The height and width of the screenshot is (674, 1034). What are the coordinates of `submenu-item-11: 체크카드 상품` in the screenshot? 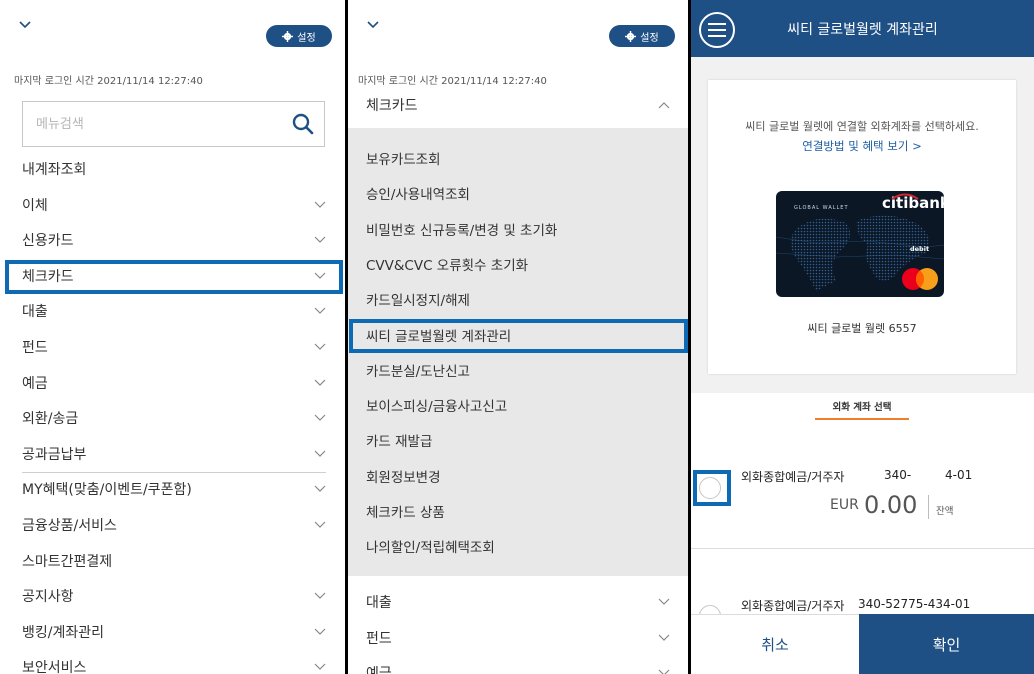 It's located at (521, 511).